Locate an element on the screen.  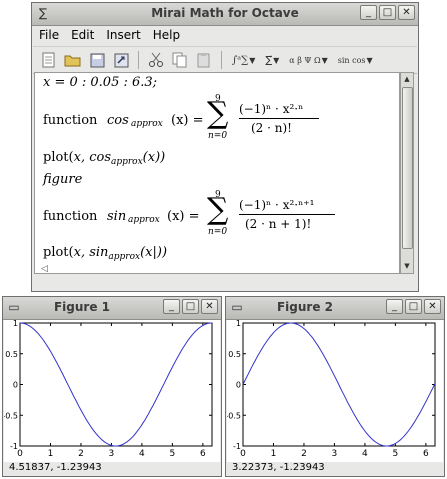
line-3-c: (x)) is located at coordinates (154, 157).